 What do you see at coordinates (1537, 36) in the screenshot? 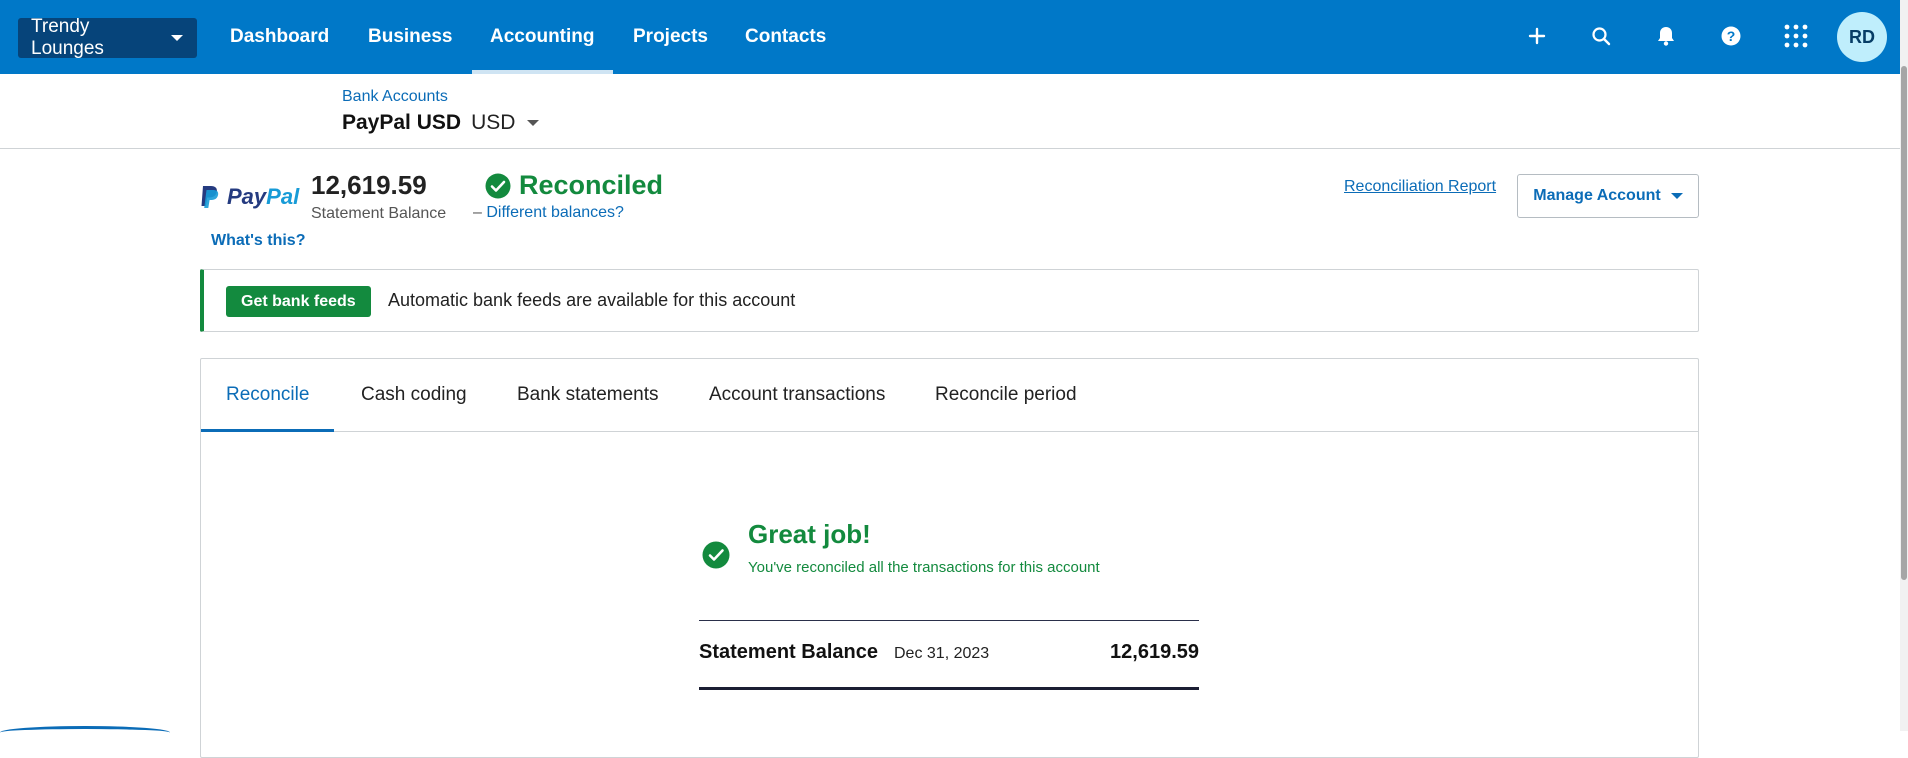
I see `plus-icon` at bounding box center [1537, 36].